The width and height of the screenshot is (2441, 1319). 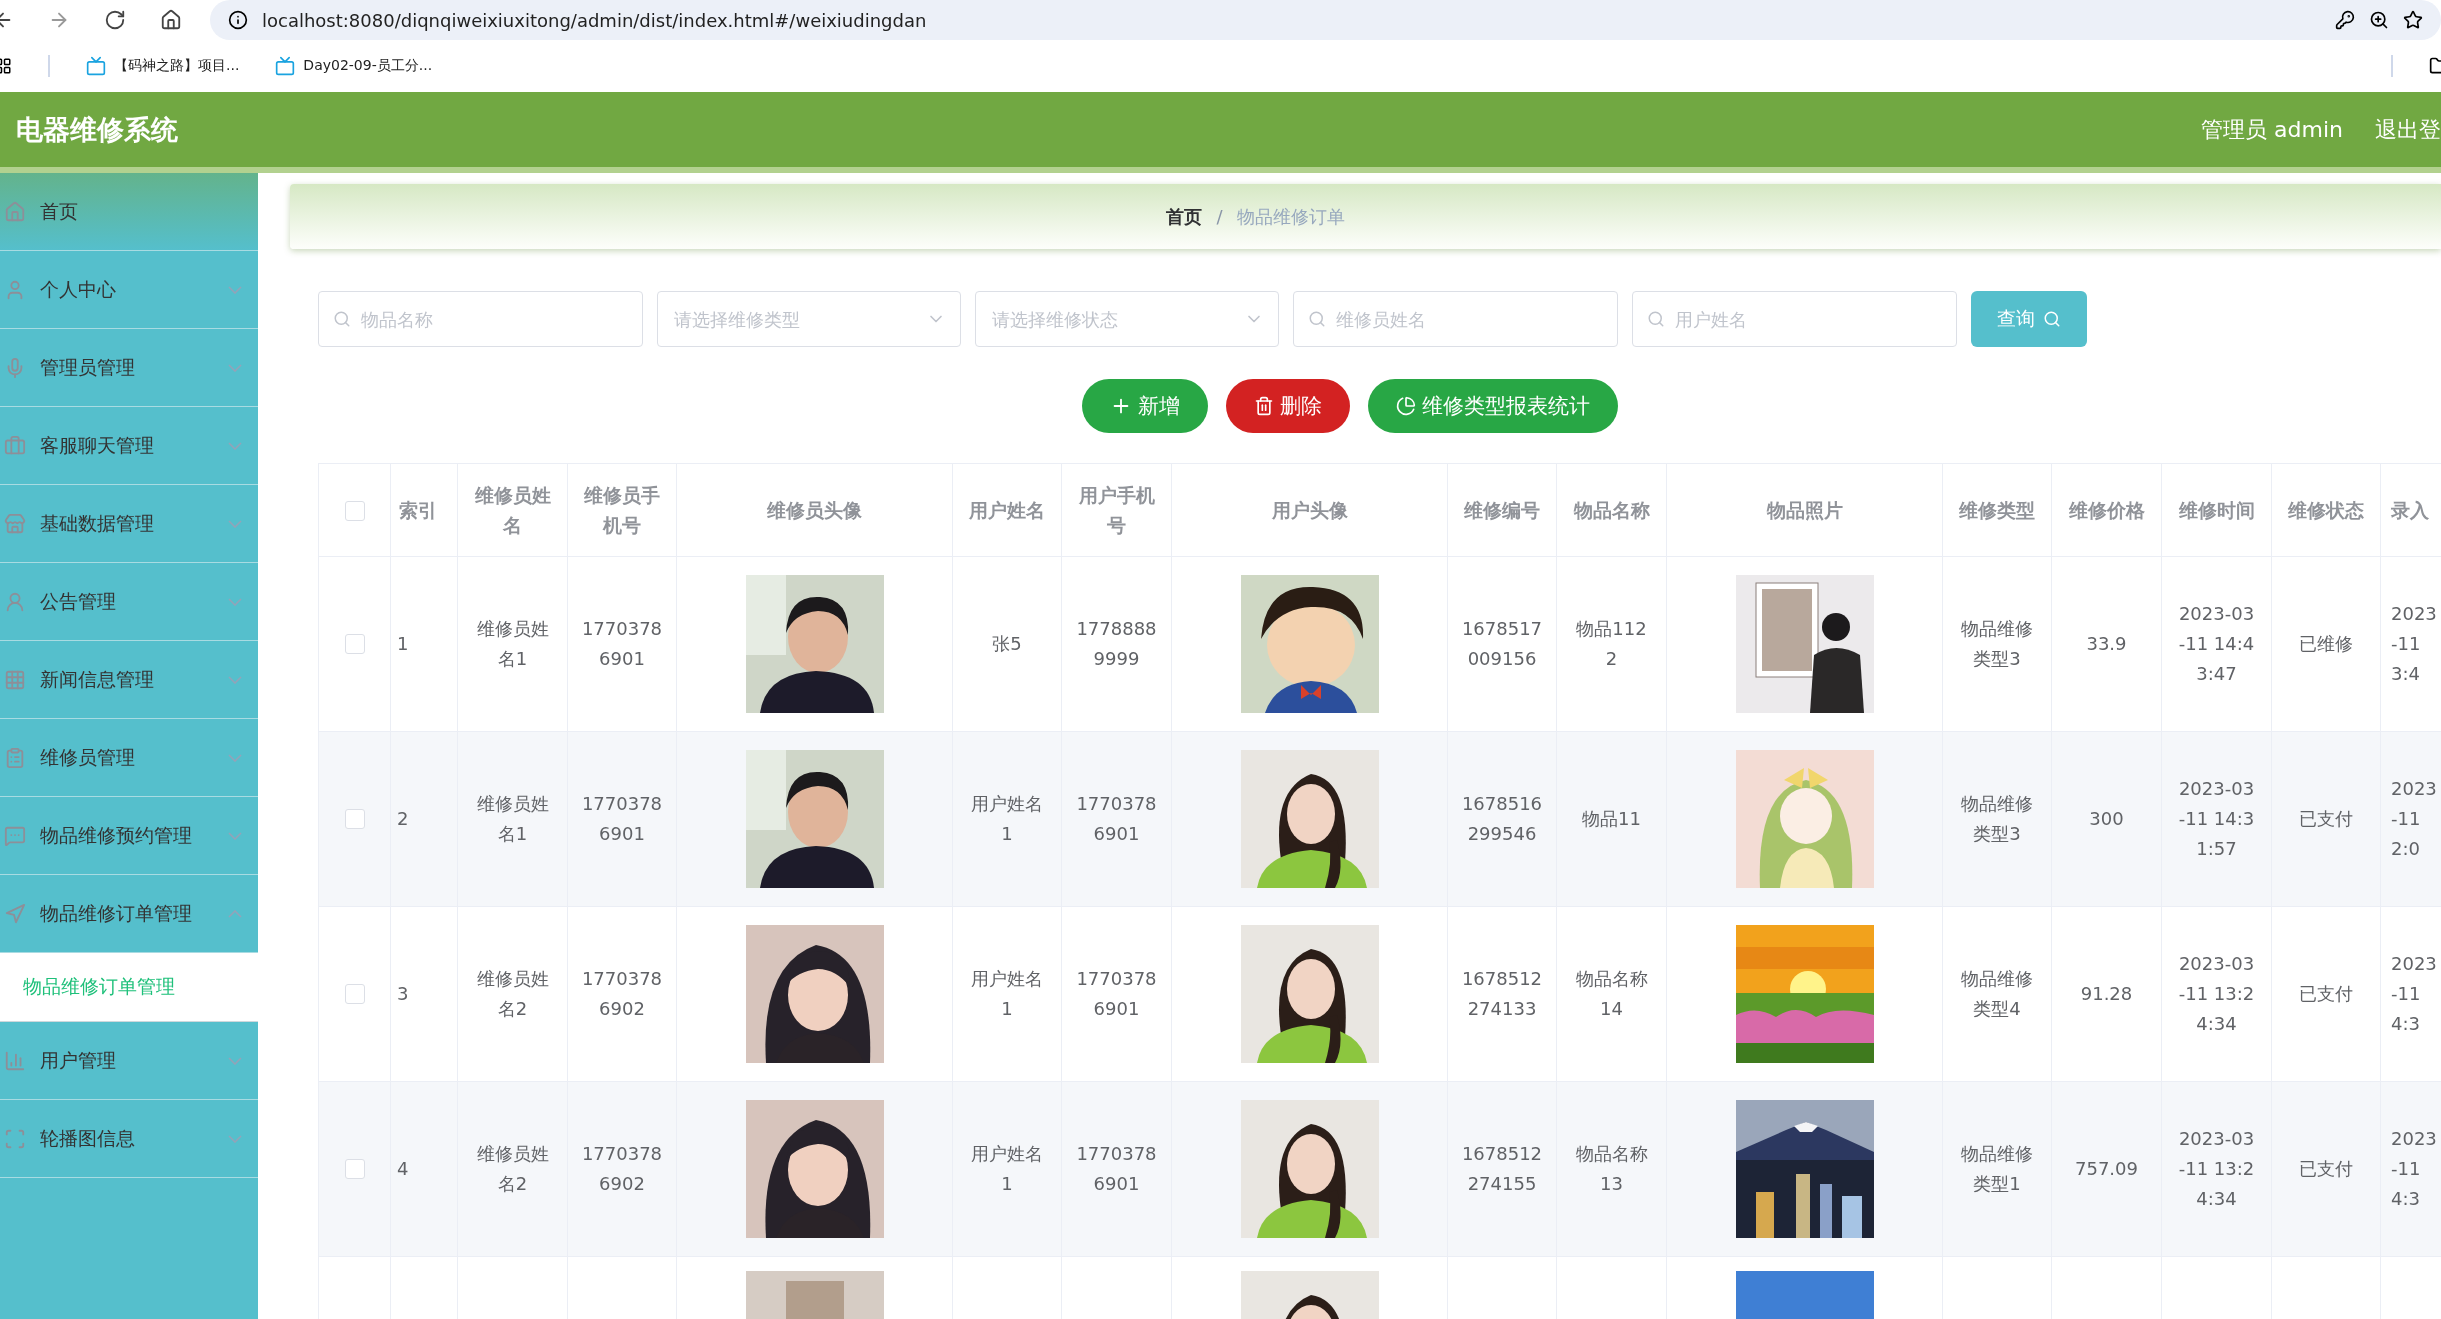 What do you see at coordinates (2345, 20) in the screenshot?
I see `key-icon` at bounding box center [2345, 20].